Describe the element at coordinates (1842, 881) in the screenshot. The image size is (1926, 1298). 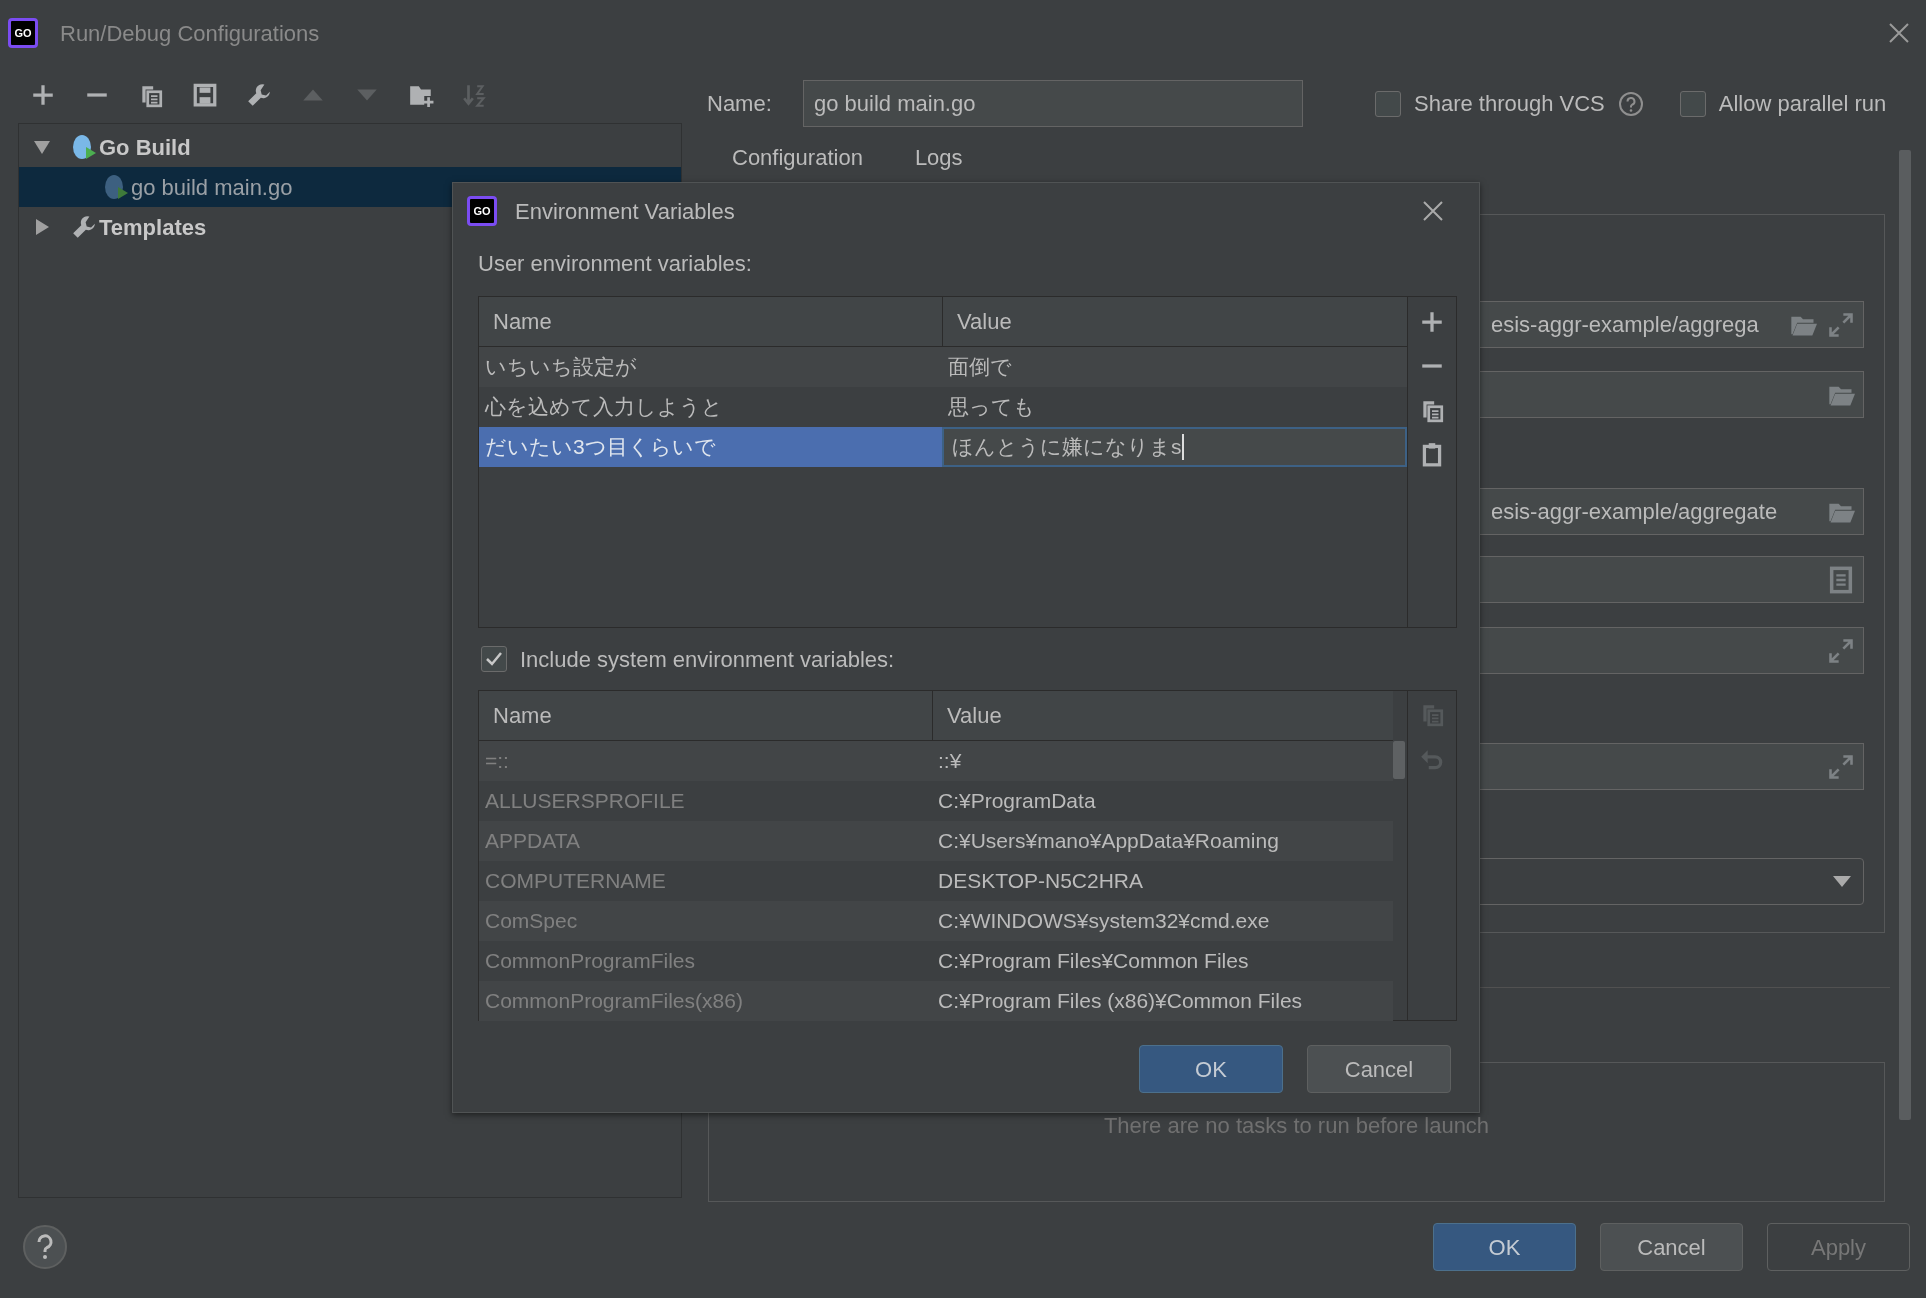
I see `dropdown-arrow-icon` at that location.